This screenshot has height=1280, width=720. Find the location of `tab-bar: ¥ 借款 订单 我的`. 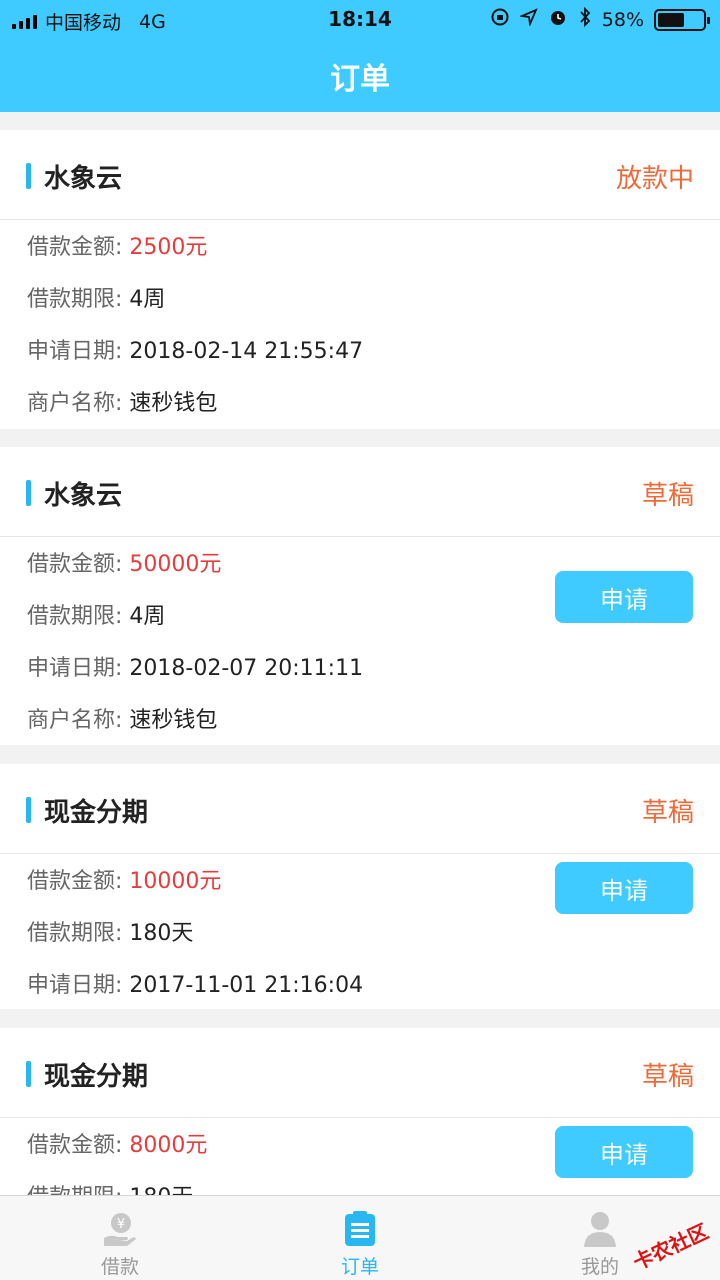

tab-bar: ¥ 借款 订单 我的 is located at coordinates (360, 1237).